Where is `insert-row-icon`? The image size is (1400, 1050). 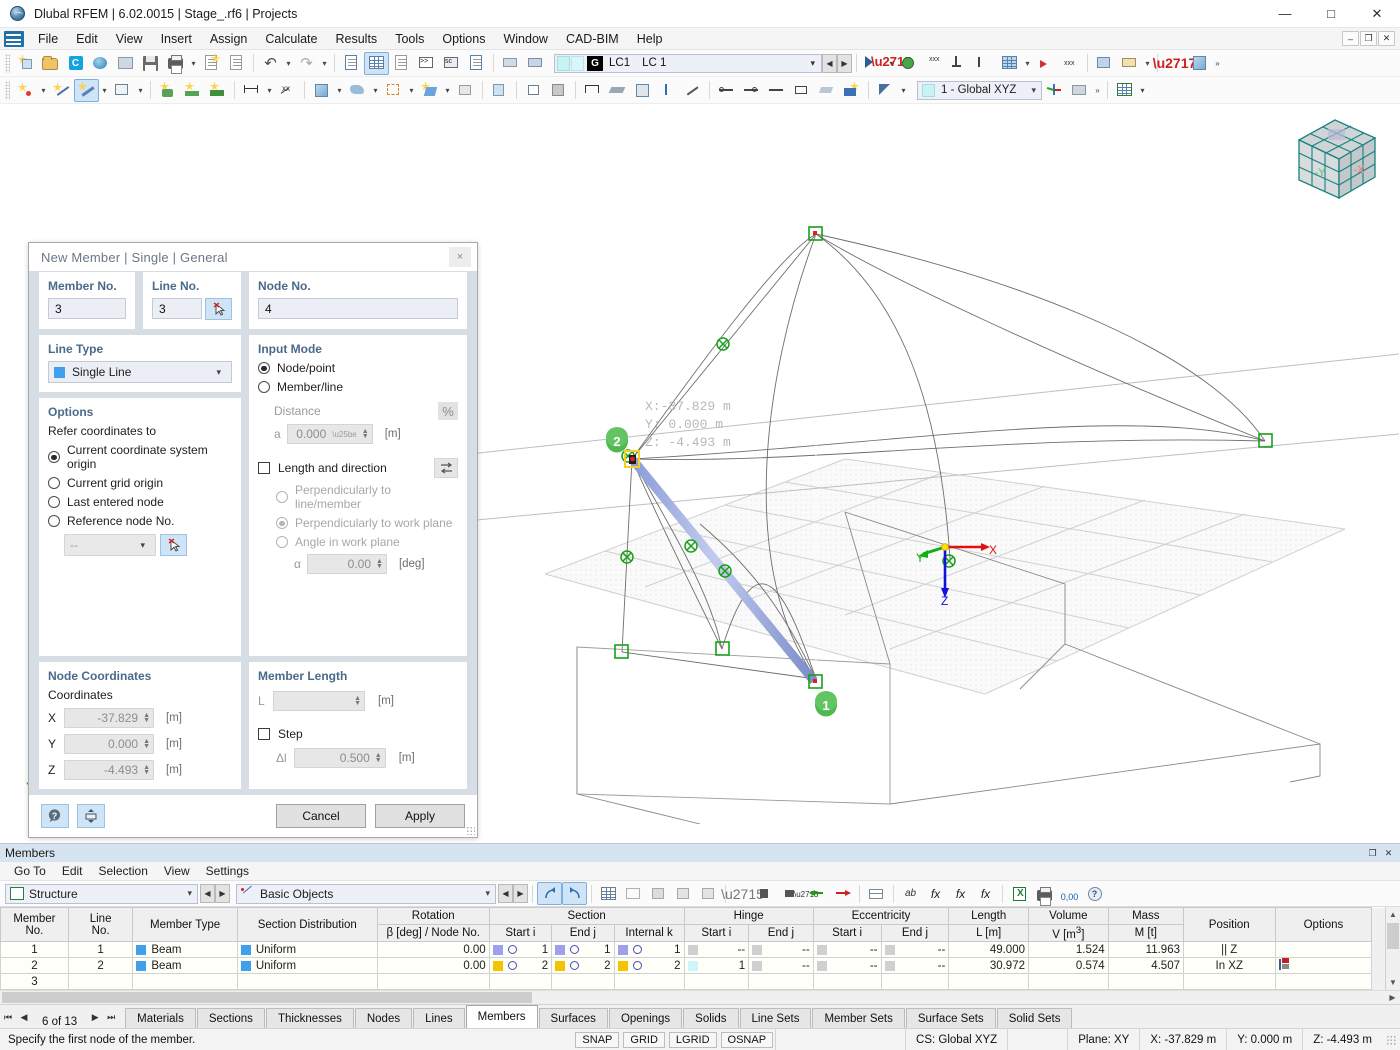 insert-row-icon is located at coordinates (658, 893).